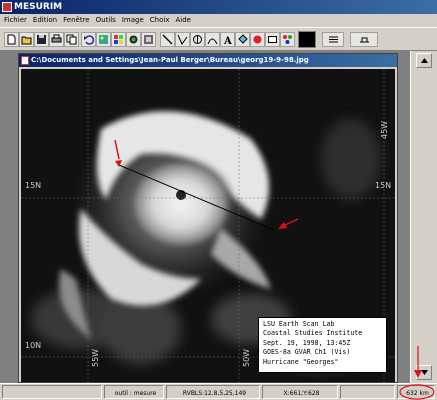  Describe the element at coordinates (148, 39) in the screenshot. I see `zoom-icon` at that location.